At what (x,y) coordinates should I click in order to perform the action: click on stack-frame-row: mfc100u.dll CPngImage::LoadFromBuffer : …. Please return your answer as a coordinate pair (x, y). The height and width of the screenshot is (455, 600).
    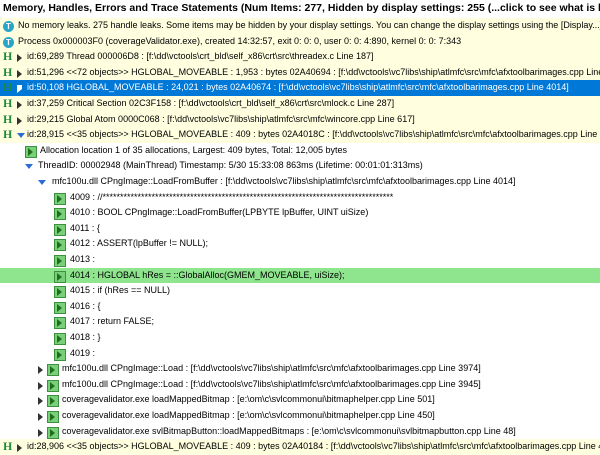
    Looking at the image, I should click on (300, 182).